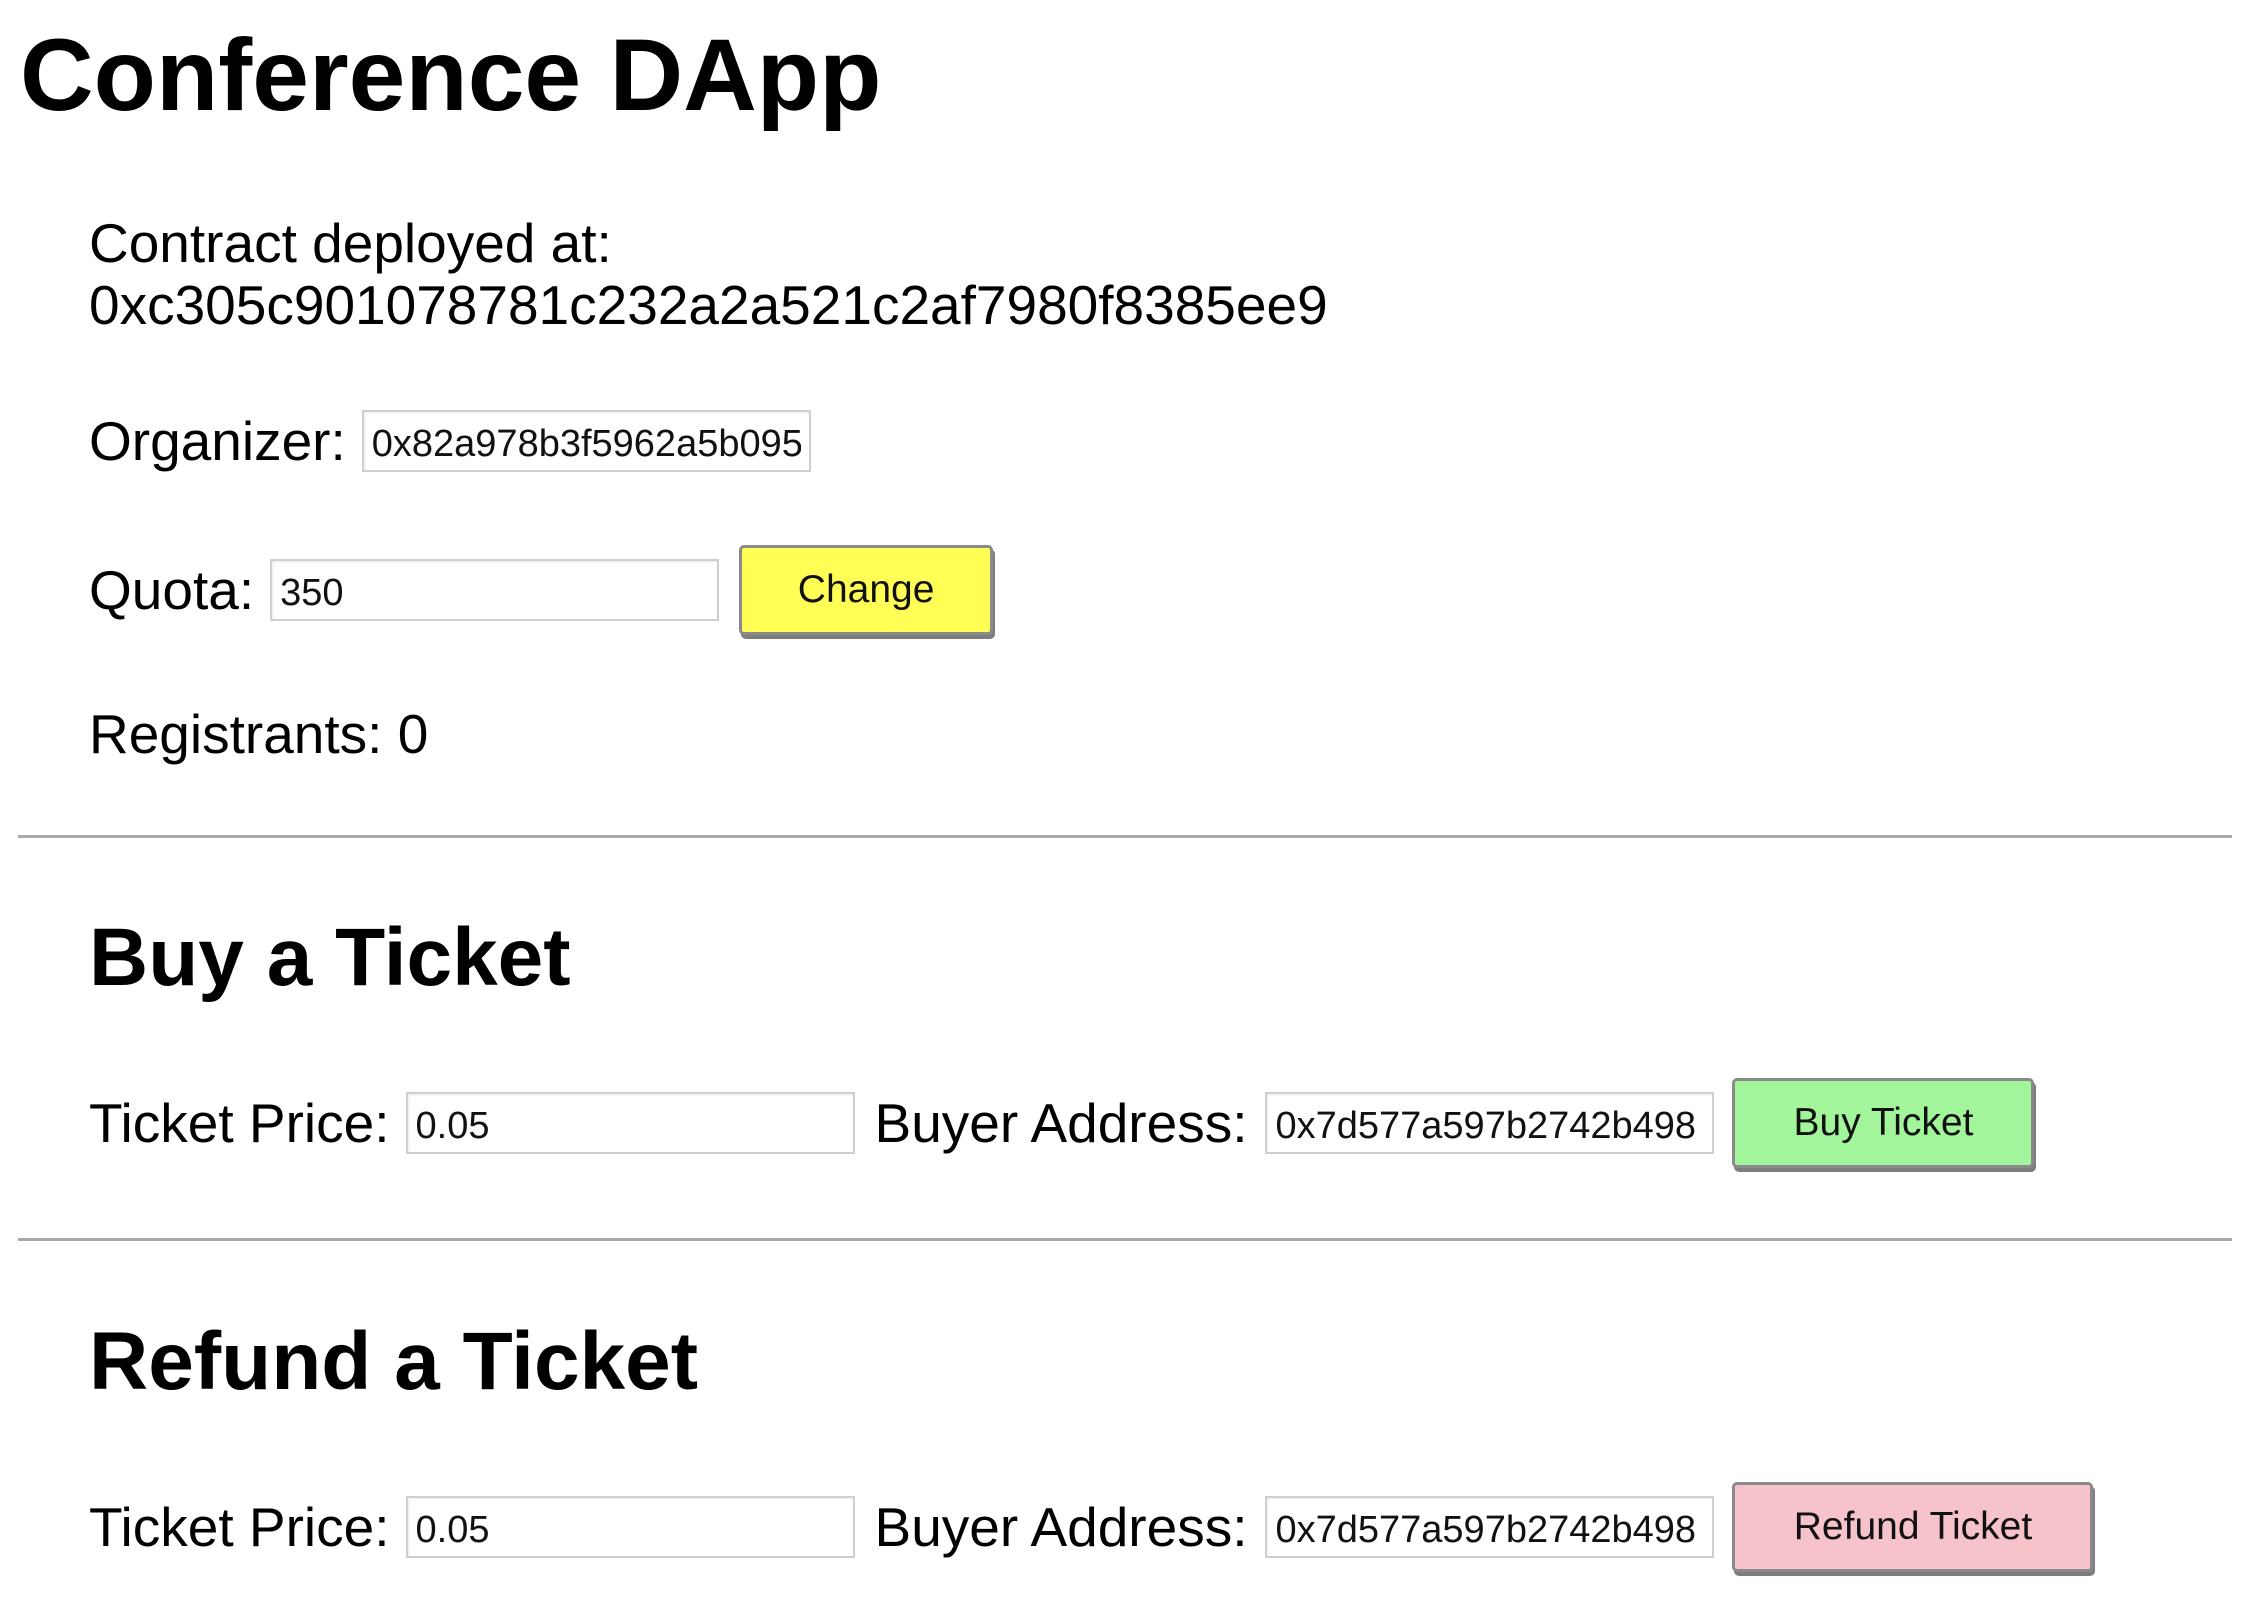 The image size is (2242, 1620). Describe the element at coordinates (239, 1527) in the screenshot. I see `refund-price-label: Ticket Price:` at that location.